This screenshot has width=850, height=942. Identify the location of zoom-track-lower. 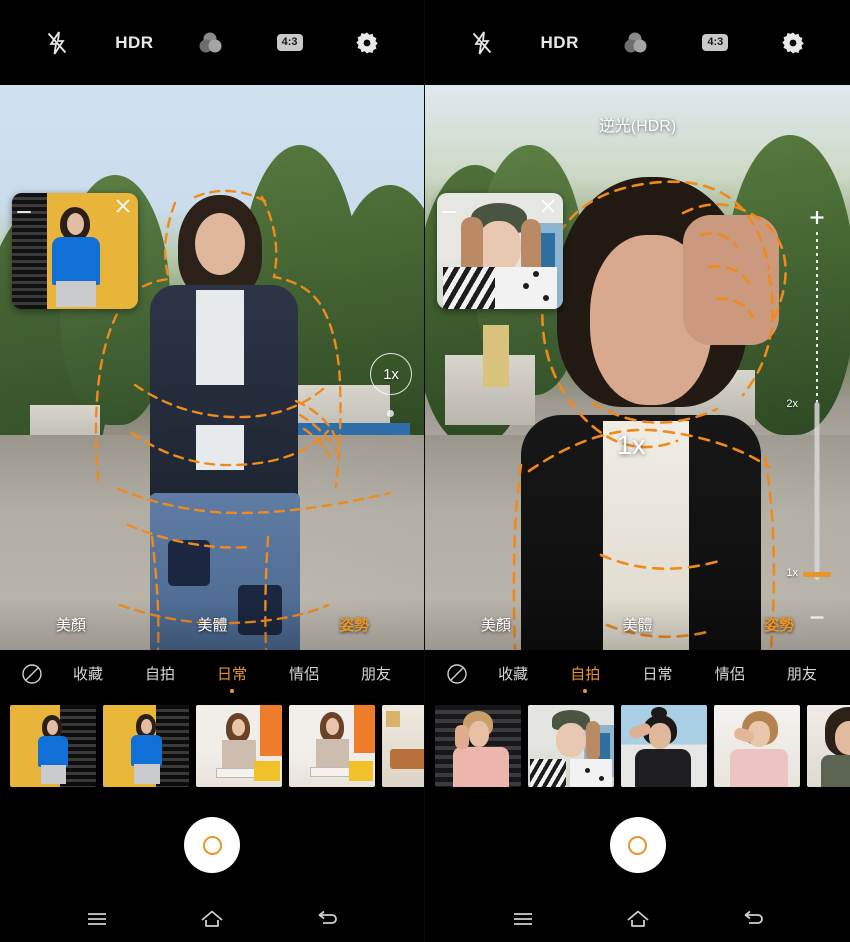
(817, 491).